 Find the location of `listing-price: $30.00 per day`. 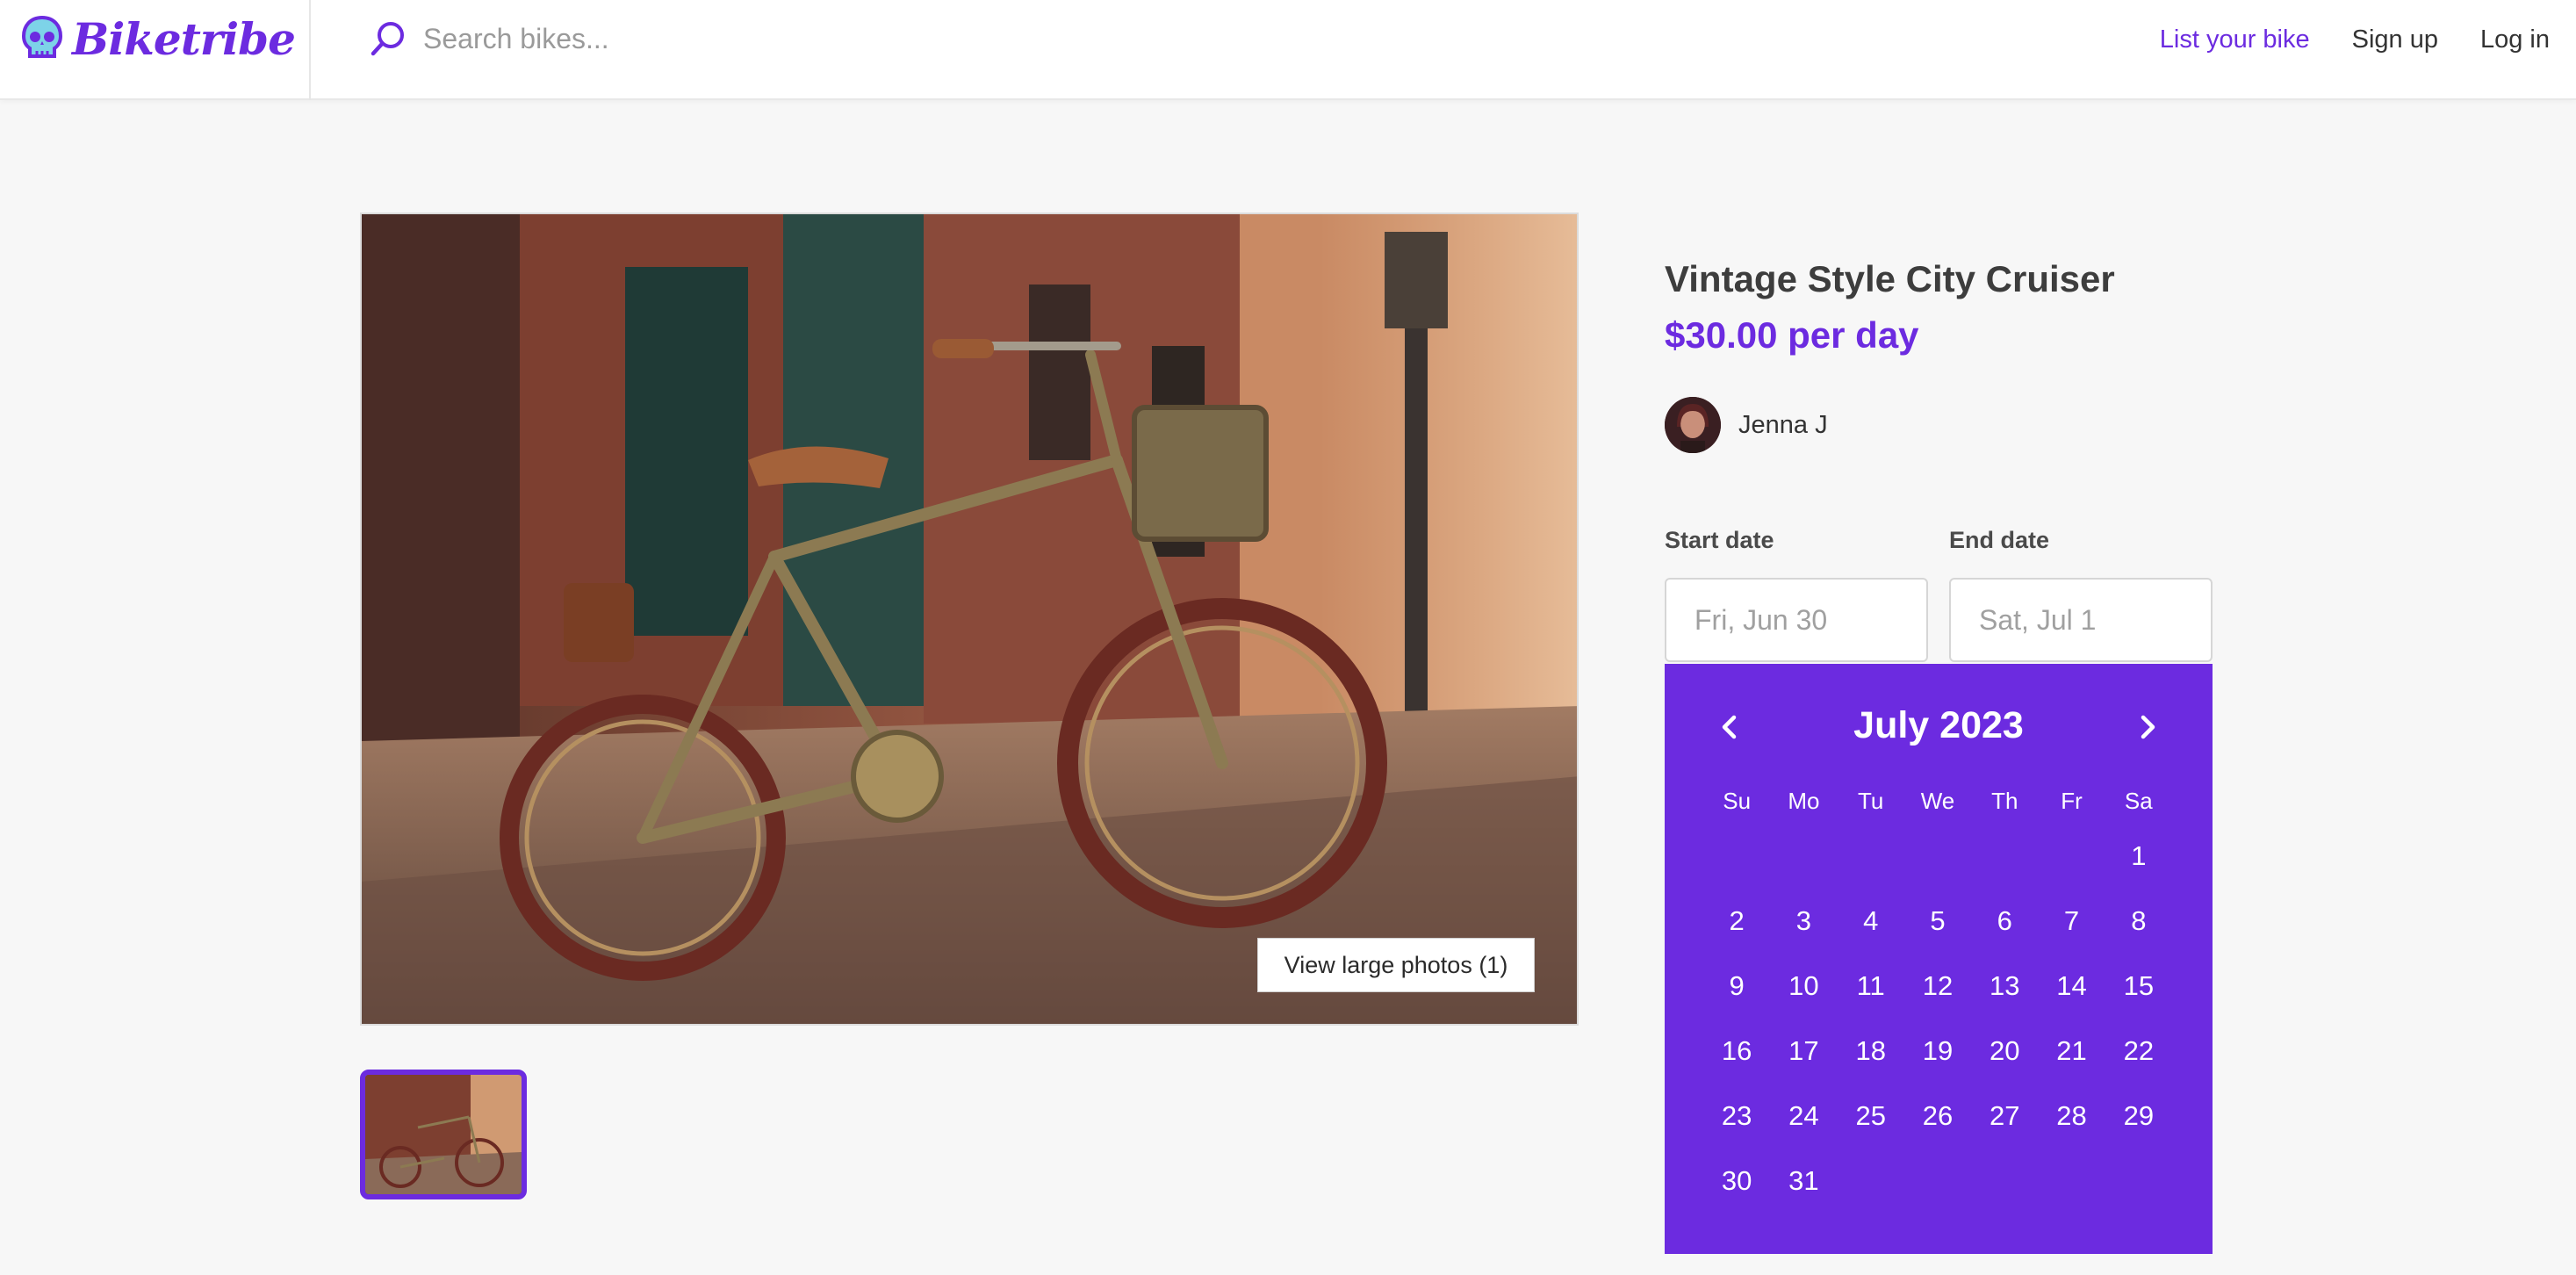

listing-price: $30.00 per day is located at coordinates (1792, 335).